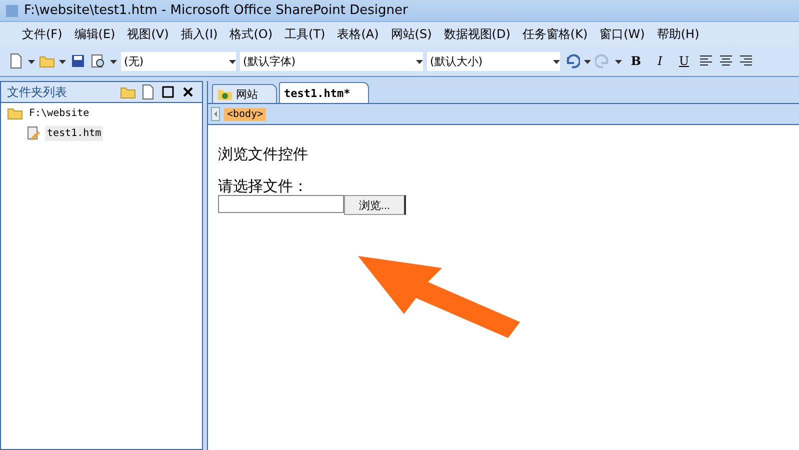 This screenshot has width=799, height=450. Describe the element at coordinates (95, 34) in the screenshot. I see `menu-item: 编辑(E)` at that location.